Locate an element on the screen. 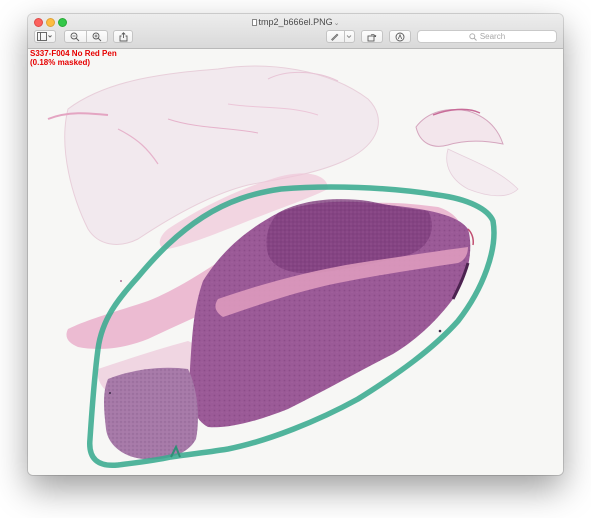 This screenshot has width=591, height=518. share-icon is located at coordinates (123, 36).